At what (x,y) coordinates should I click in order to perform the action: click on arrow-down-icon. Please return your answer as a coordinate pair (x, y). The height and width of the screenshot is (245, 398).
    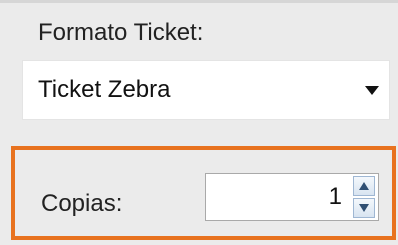
    Looking at the image, I should click on (364, 208).